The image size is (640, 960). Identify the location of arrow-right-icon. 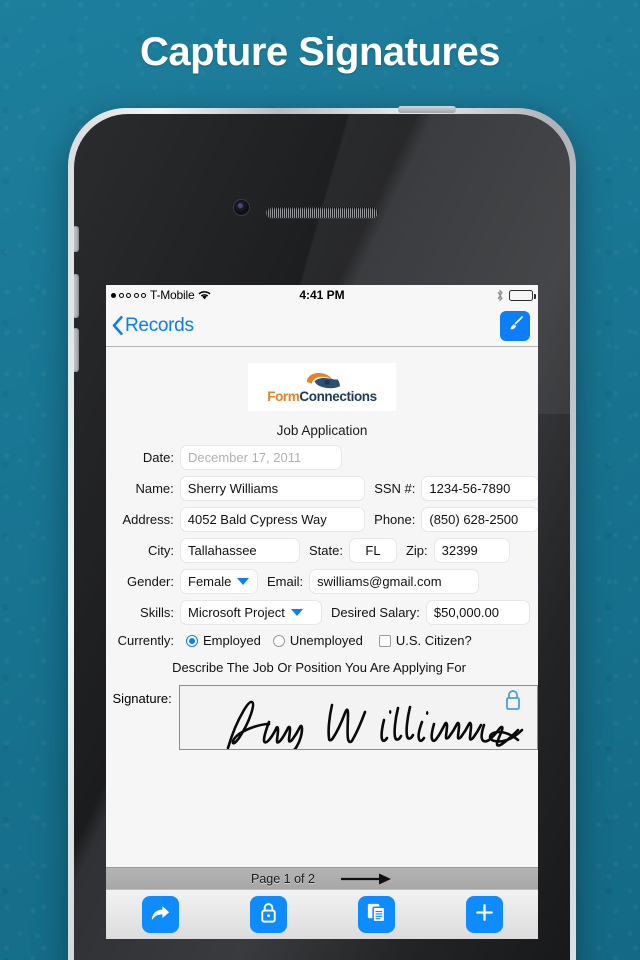
(365, 878).